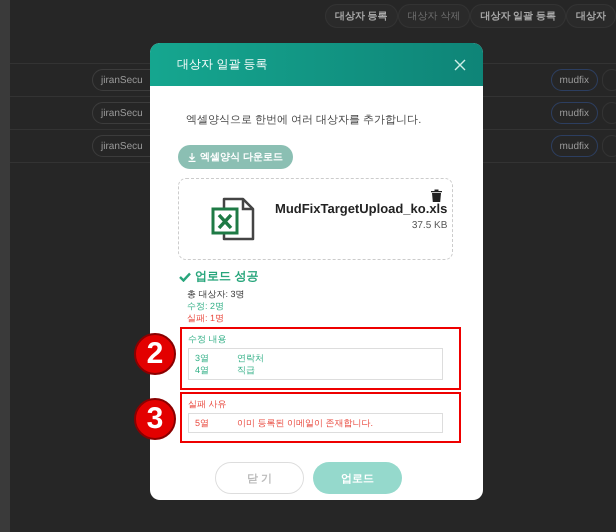  I want to click on toolbar-button: 대상자, so click(591, 16).